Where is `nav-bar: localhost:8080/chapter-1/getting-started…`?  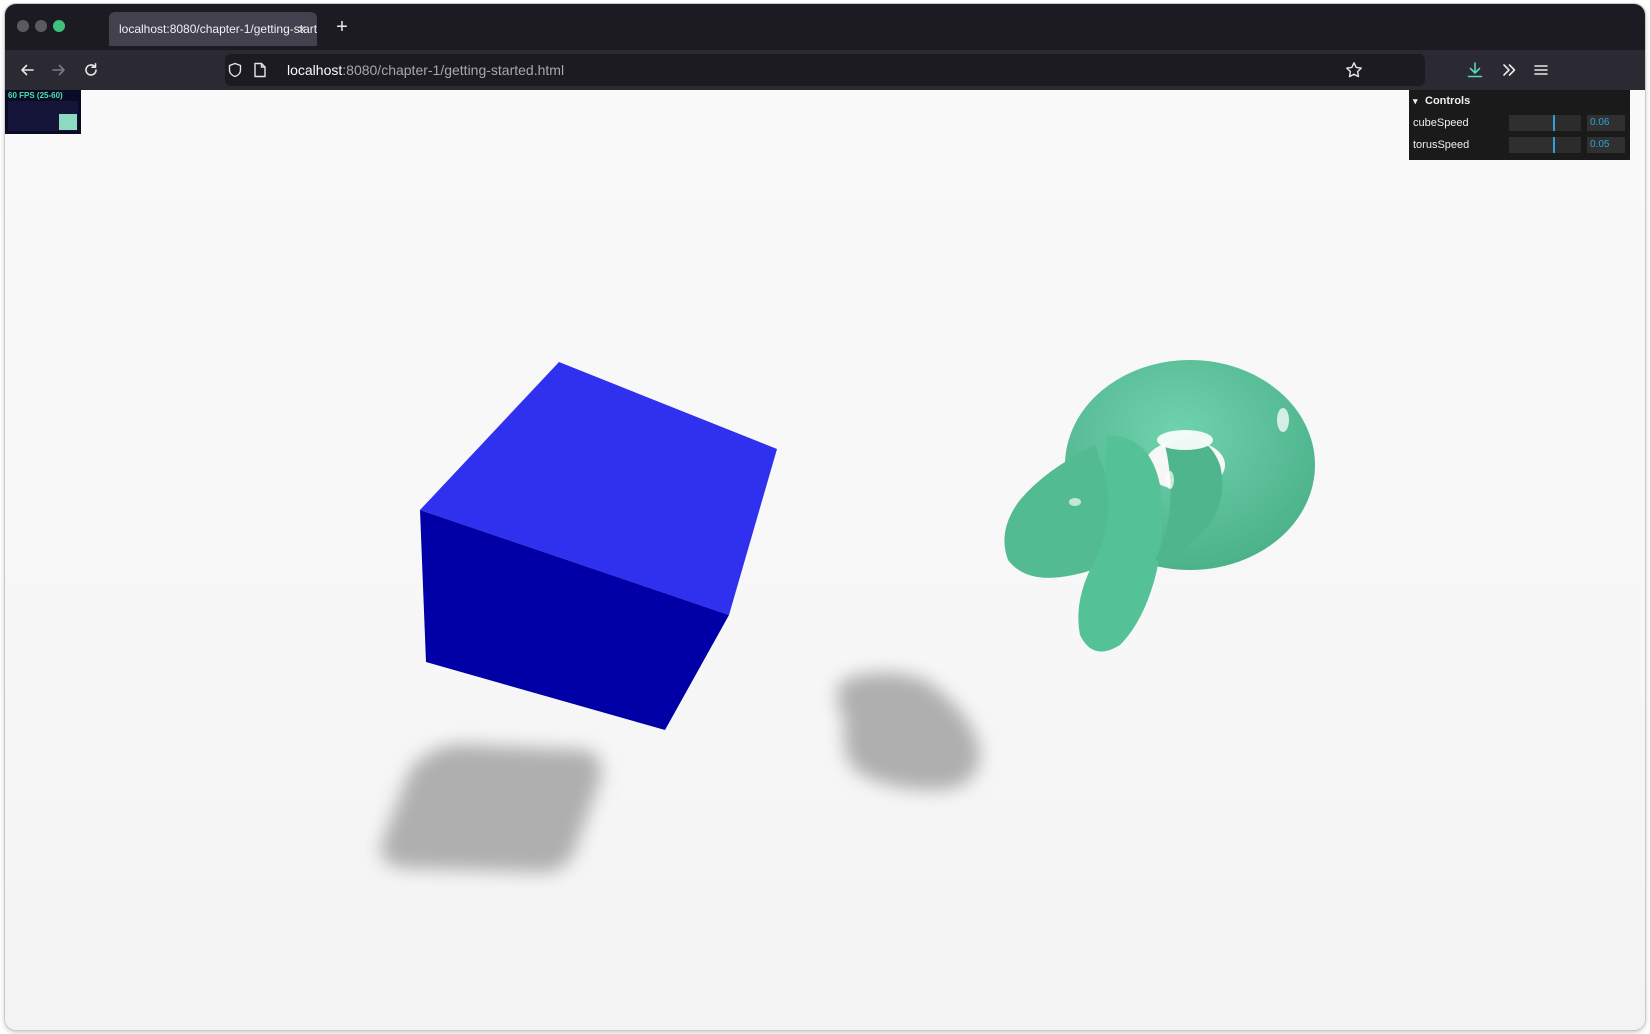
nav-bar: localhost:8080/chapter-1/getting-started… is located at coordinates (825, 70).